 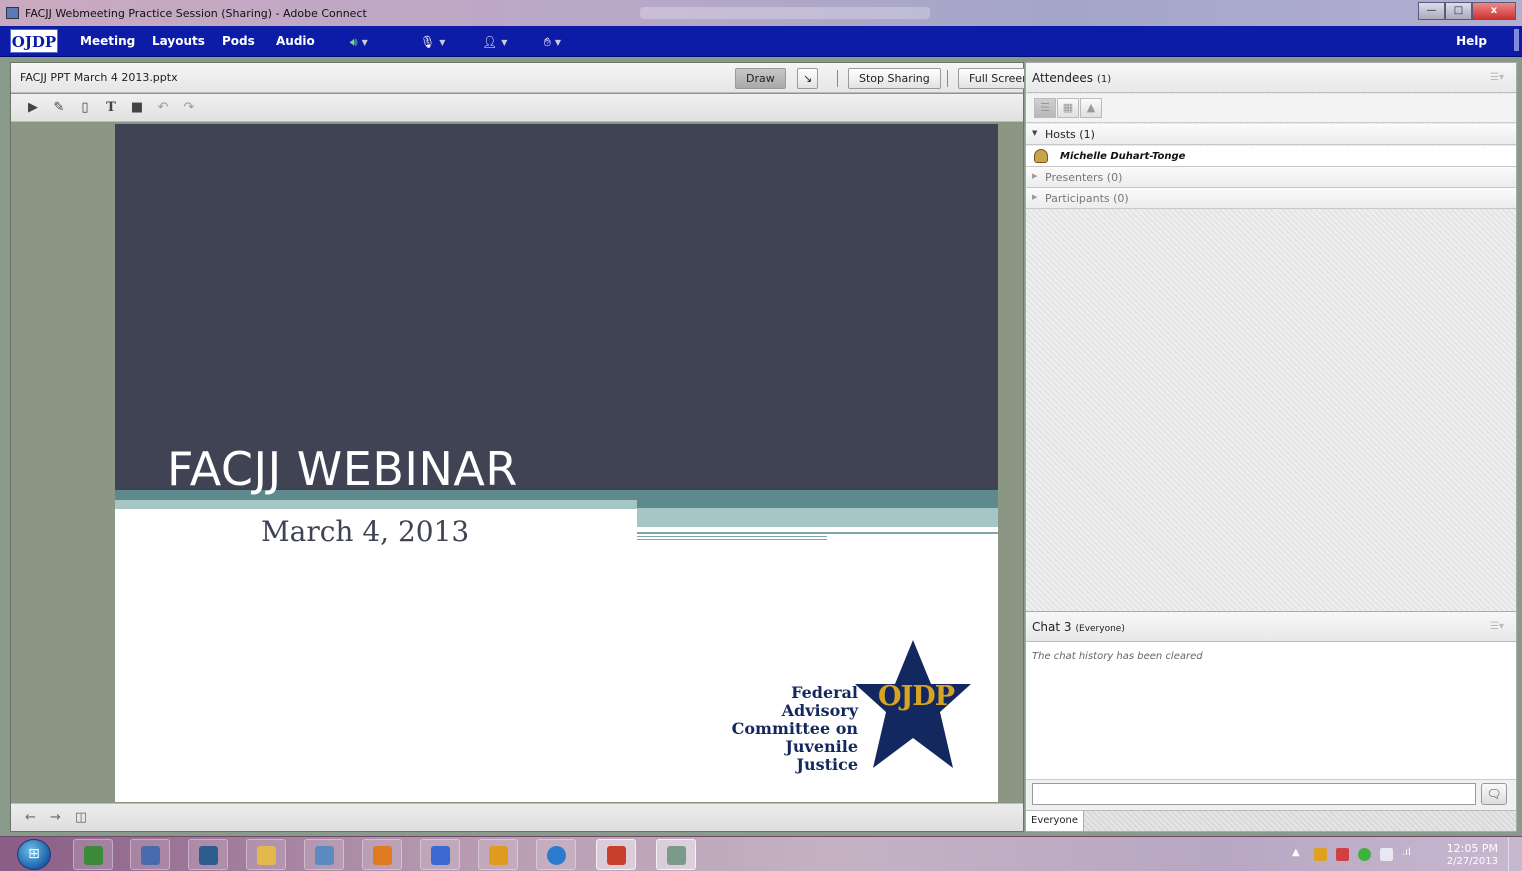 I want to click on outlook-icon, so click(x=498, y=855).